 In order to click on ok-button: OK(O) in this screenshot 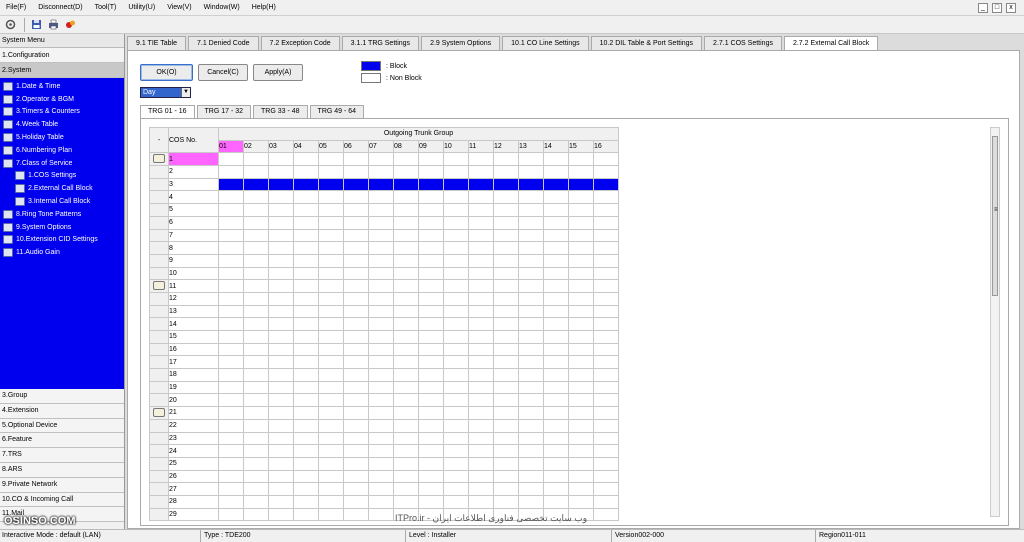, I will do `click(166, 72)`.